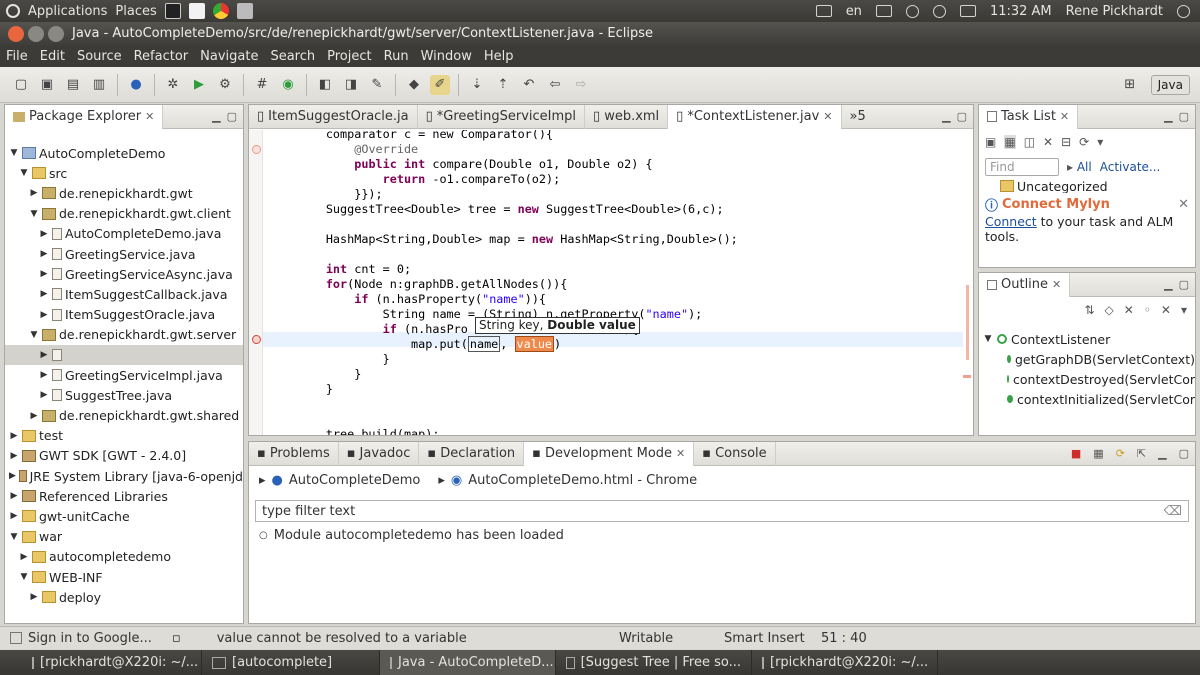 The width and height of the screenshot is (1200, 675). What do you see at coordinates (124, 375) in the screenshot?
I see `tree-item: ▶ GreetingServiceImpl.java` at bounding box center [124, 375].